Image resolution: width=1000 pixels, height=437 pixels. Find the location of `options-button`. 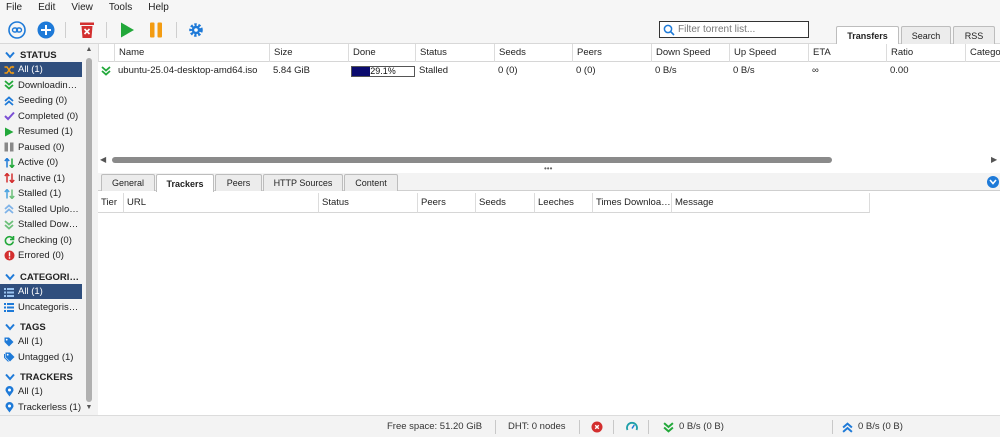

options-button is located at coordinates (196, 30).